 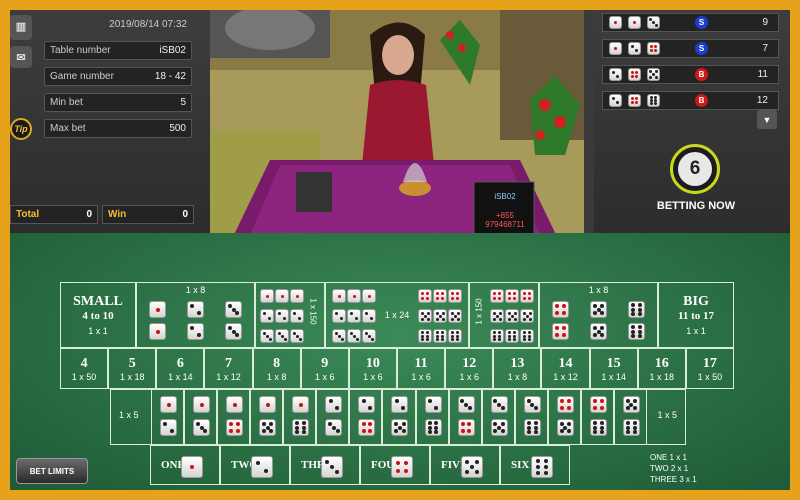 I want to click on bet-single-one: ONE, so click(x=185, y=465).